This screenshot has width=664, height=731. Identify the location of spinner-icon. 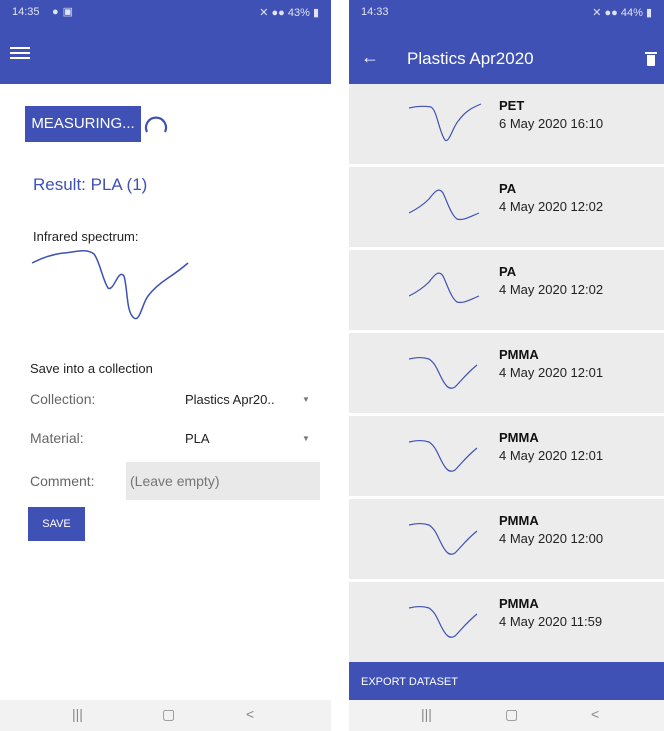
(156, 124).